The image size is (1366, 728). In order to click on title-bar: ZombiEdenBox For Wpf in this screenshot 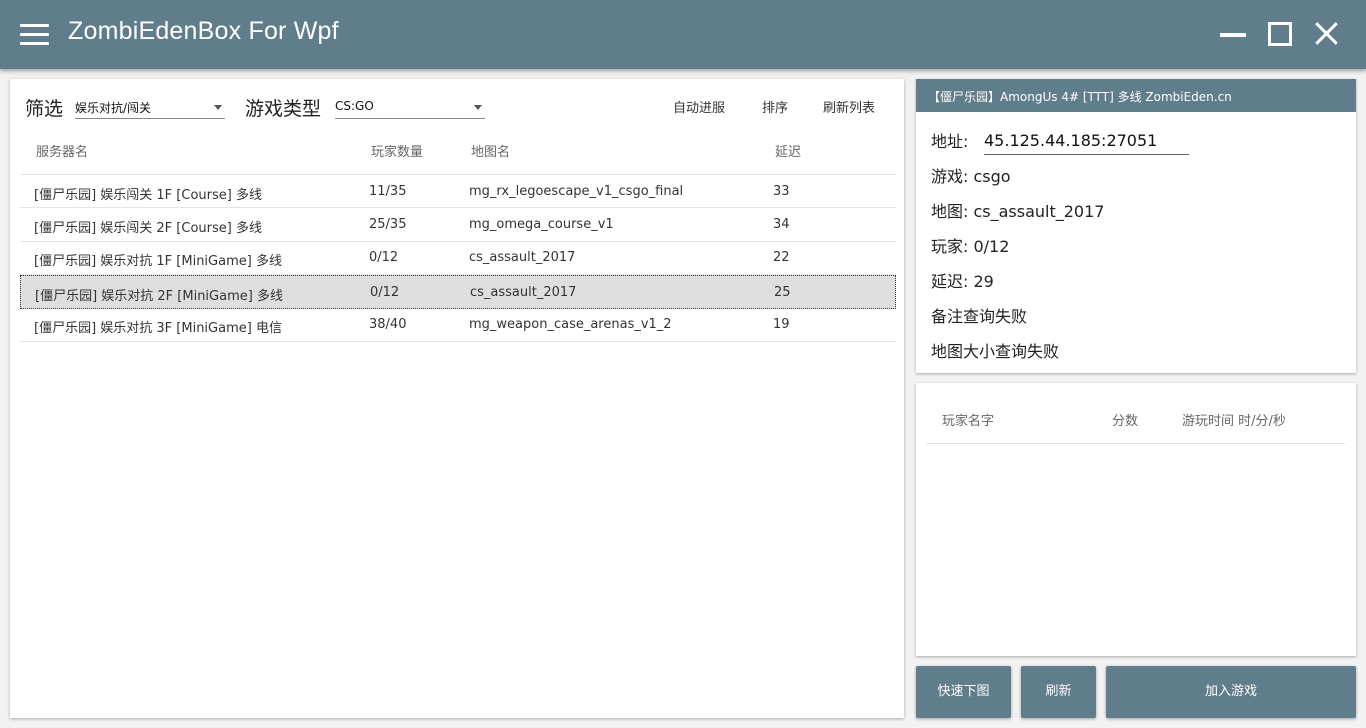, I will do `click(683, 34)`.